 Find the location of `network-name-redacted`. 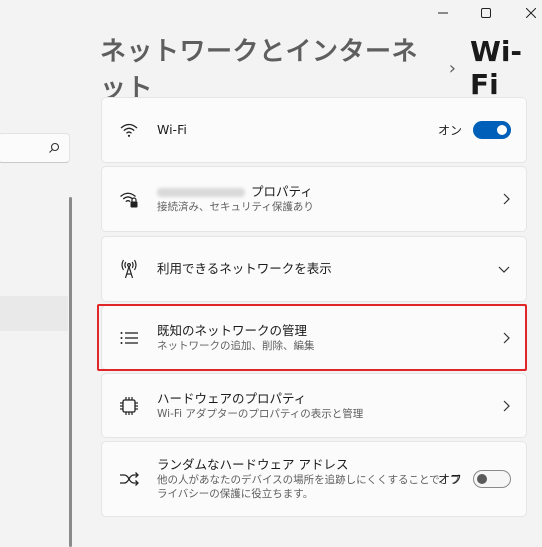

network-name-redacted is located at coordinates (201, 192).